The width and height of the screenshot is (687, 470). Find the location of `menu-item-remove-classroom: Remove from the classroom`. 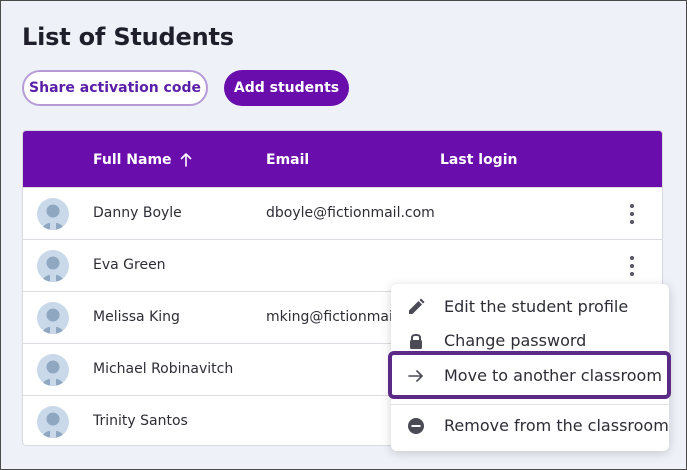

menu-item-remove-classroom: Remove from the classroom is located at coordinates (530, 425).